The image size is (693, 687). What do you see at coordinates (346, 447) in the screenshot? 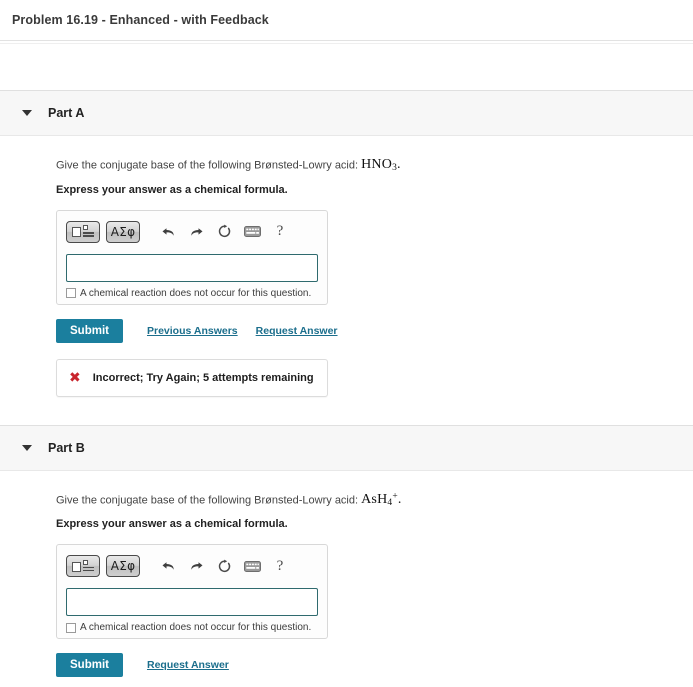
I see `part-b-header: Part B` at bounding box center [346, 447].